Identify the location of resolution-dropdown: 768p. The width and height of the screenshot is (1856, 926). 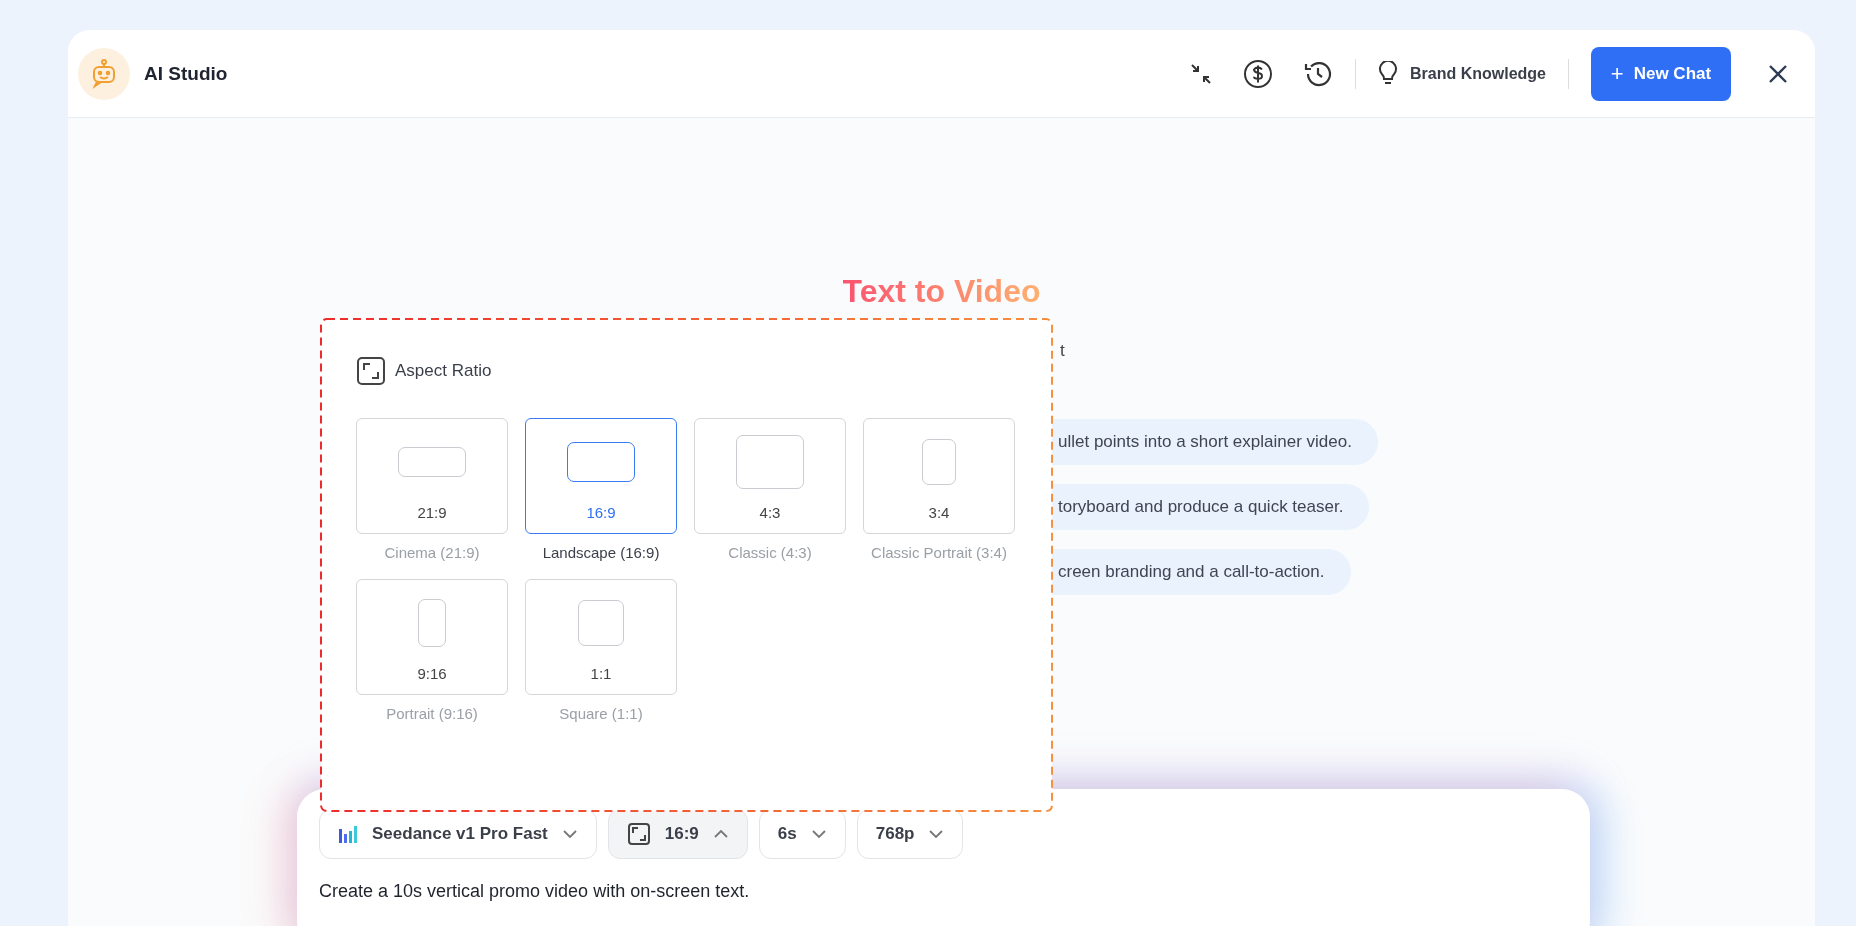
(910, 834).